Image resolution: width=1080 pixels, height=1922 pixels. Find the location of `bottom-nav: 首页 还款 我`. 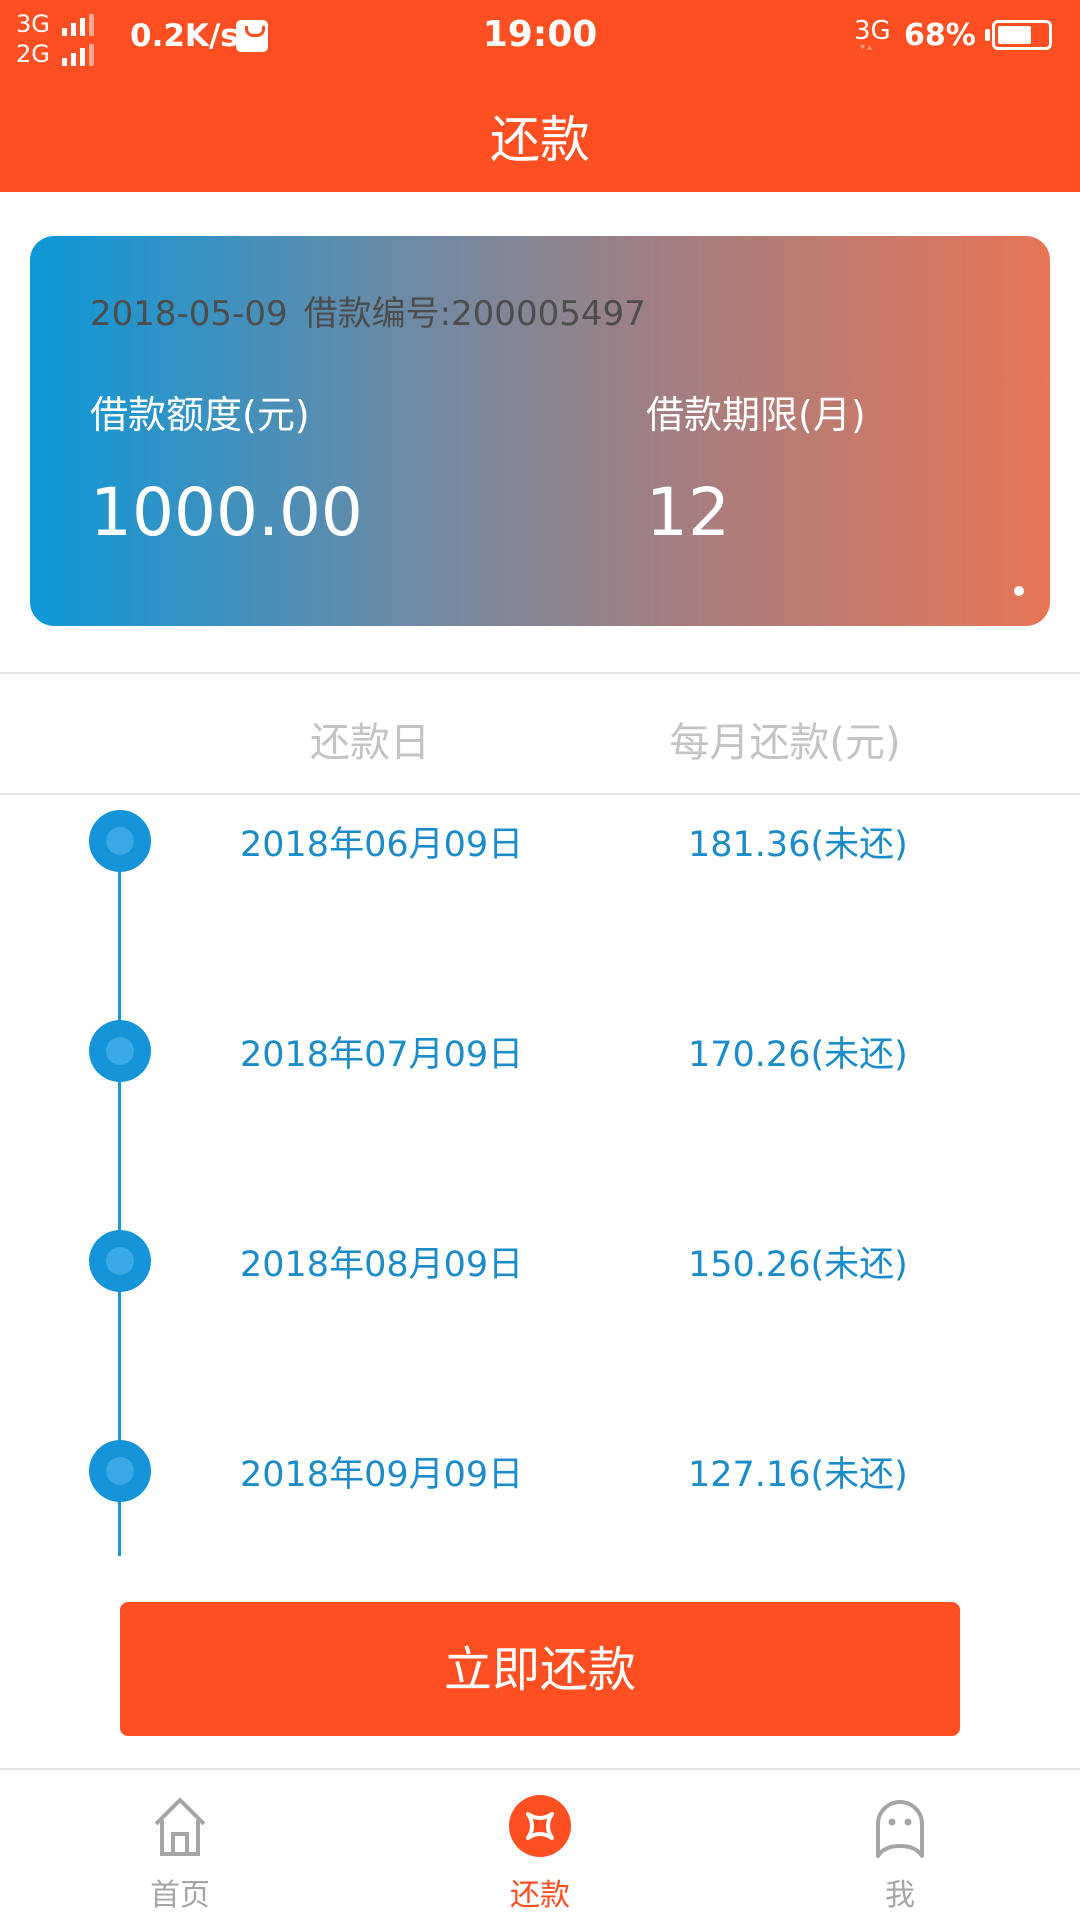

bottom-nav: 首页 还款 我 is located at coordinates (540, 1844).